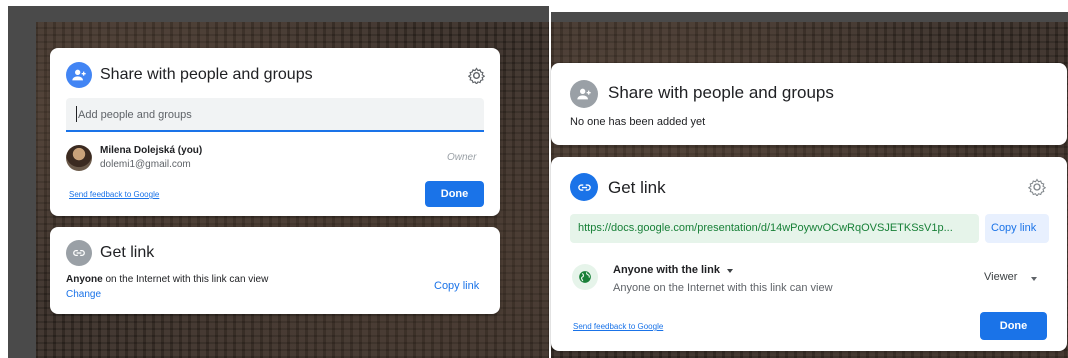 The height and width of the screenshot is (358, 1068). I want to click on user-email: dolemi1@gmail.com, so click(145, 164).